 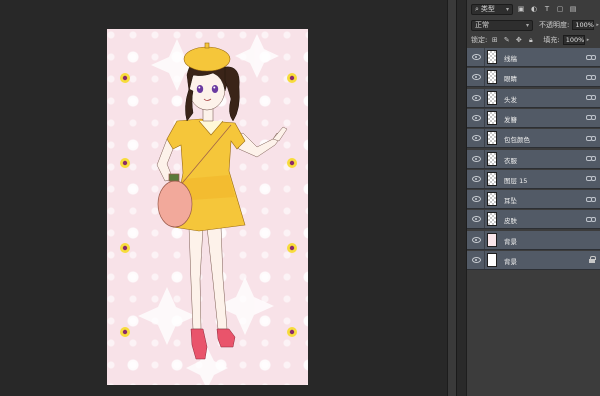 What do you see at coordinates (510, 119) in the screenshot?
I see `layer-name: 发簪` at bounding box center [510, 119].